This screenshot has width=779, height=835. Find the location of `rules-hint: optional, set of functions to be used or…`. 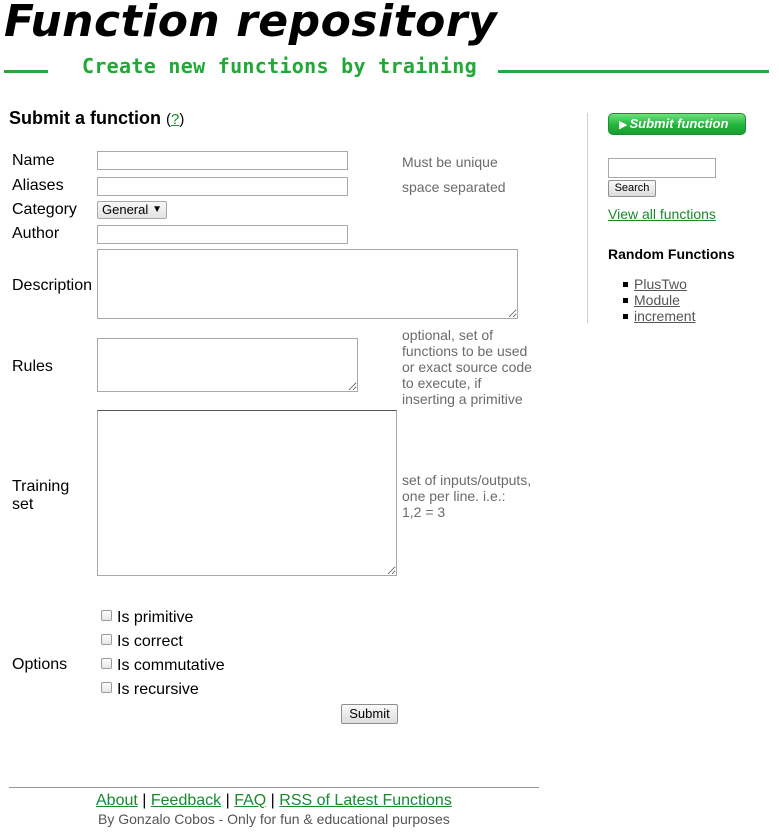

rules-hint: optional, set of functions to be used or… is located at coordinates (467, 367).